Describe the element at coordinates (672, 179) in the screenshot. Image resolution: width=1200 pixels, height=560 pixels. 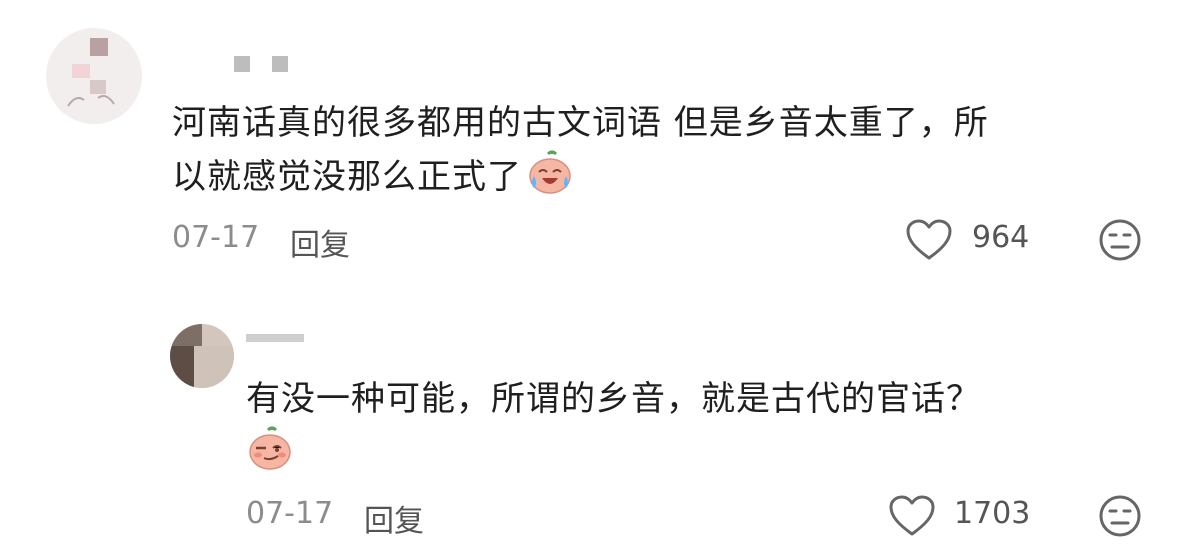
I see `comment-text-line: 以就感觉没那么正式了` at that location.